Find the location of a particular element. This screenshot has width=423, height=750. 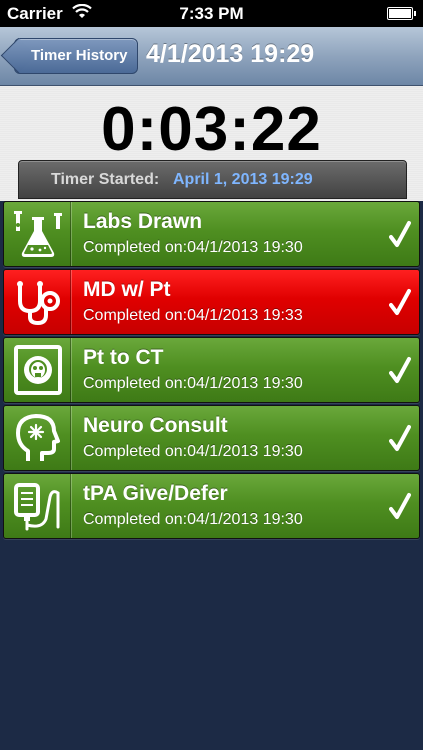

task-title: Neuro Consult is located at coordinates (155, 425).